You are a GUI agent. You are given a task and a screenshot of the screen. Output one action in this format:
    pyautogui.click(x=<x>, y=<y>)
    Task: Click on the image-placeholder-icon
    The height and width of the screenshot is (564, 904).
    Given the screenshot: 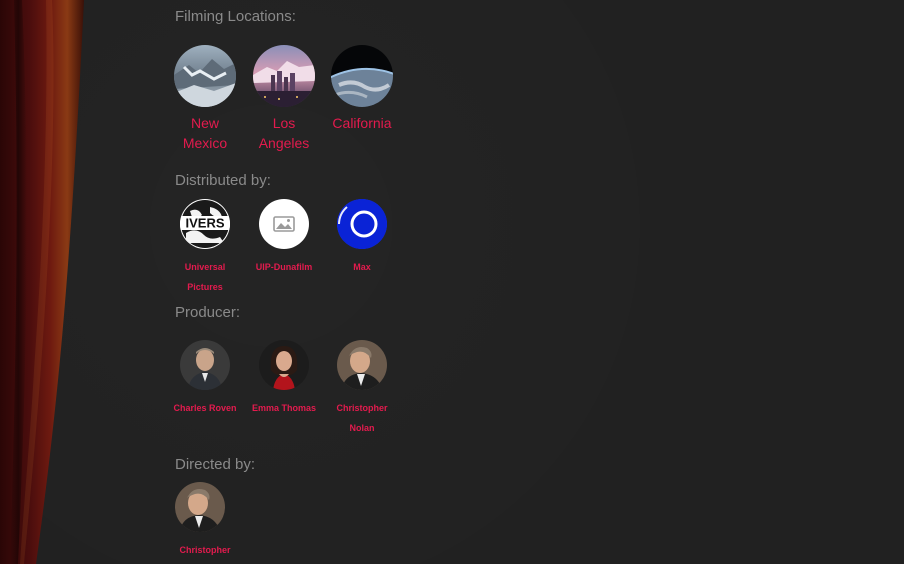 What is the action you would take?
    pyautogui.click(x=284, y=224)
    